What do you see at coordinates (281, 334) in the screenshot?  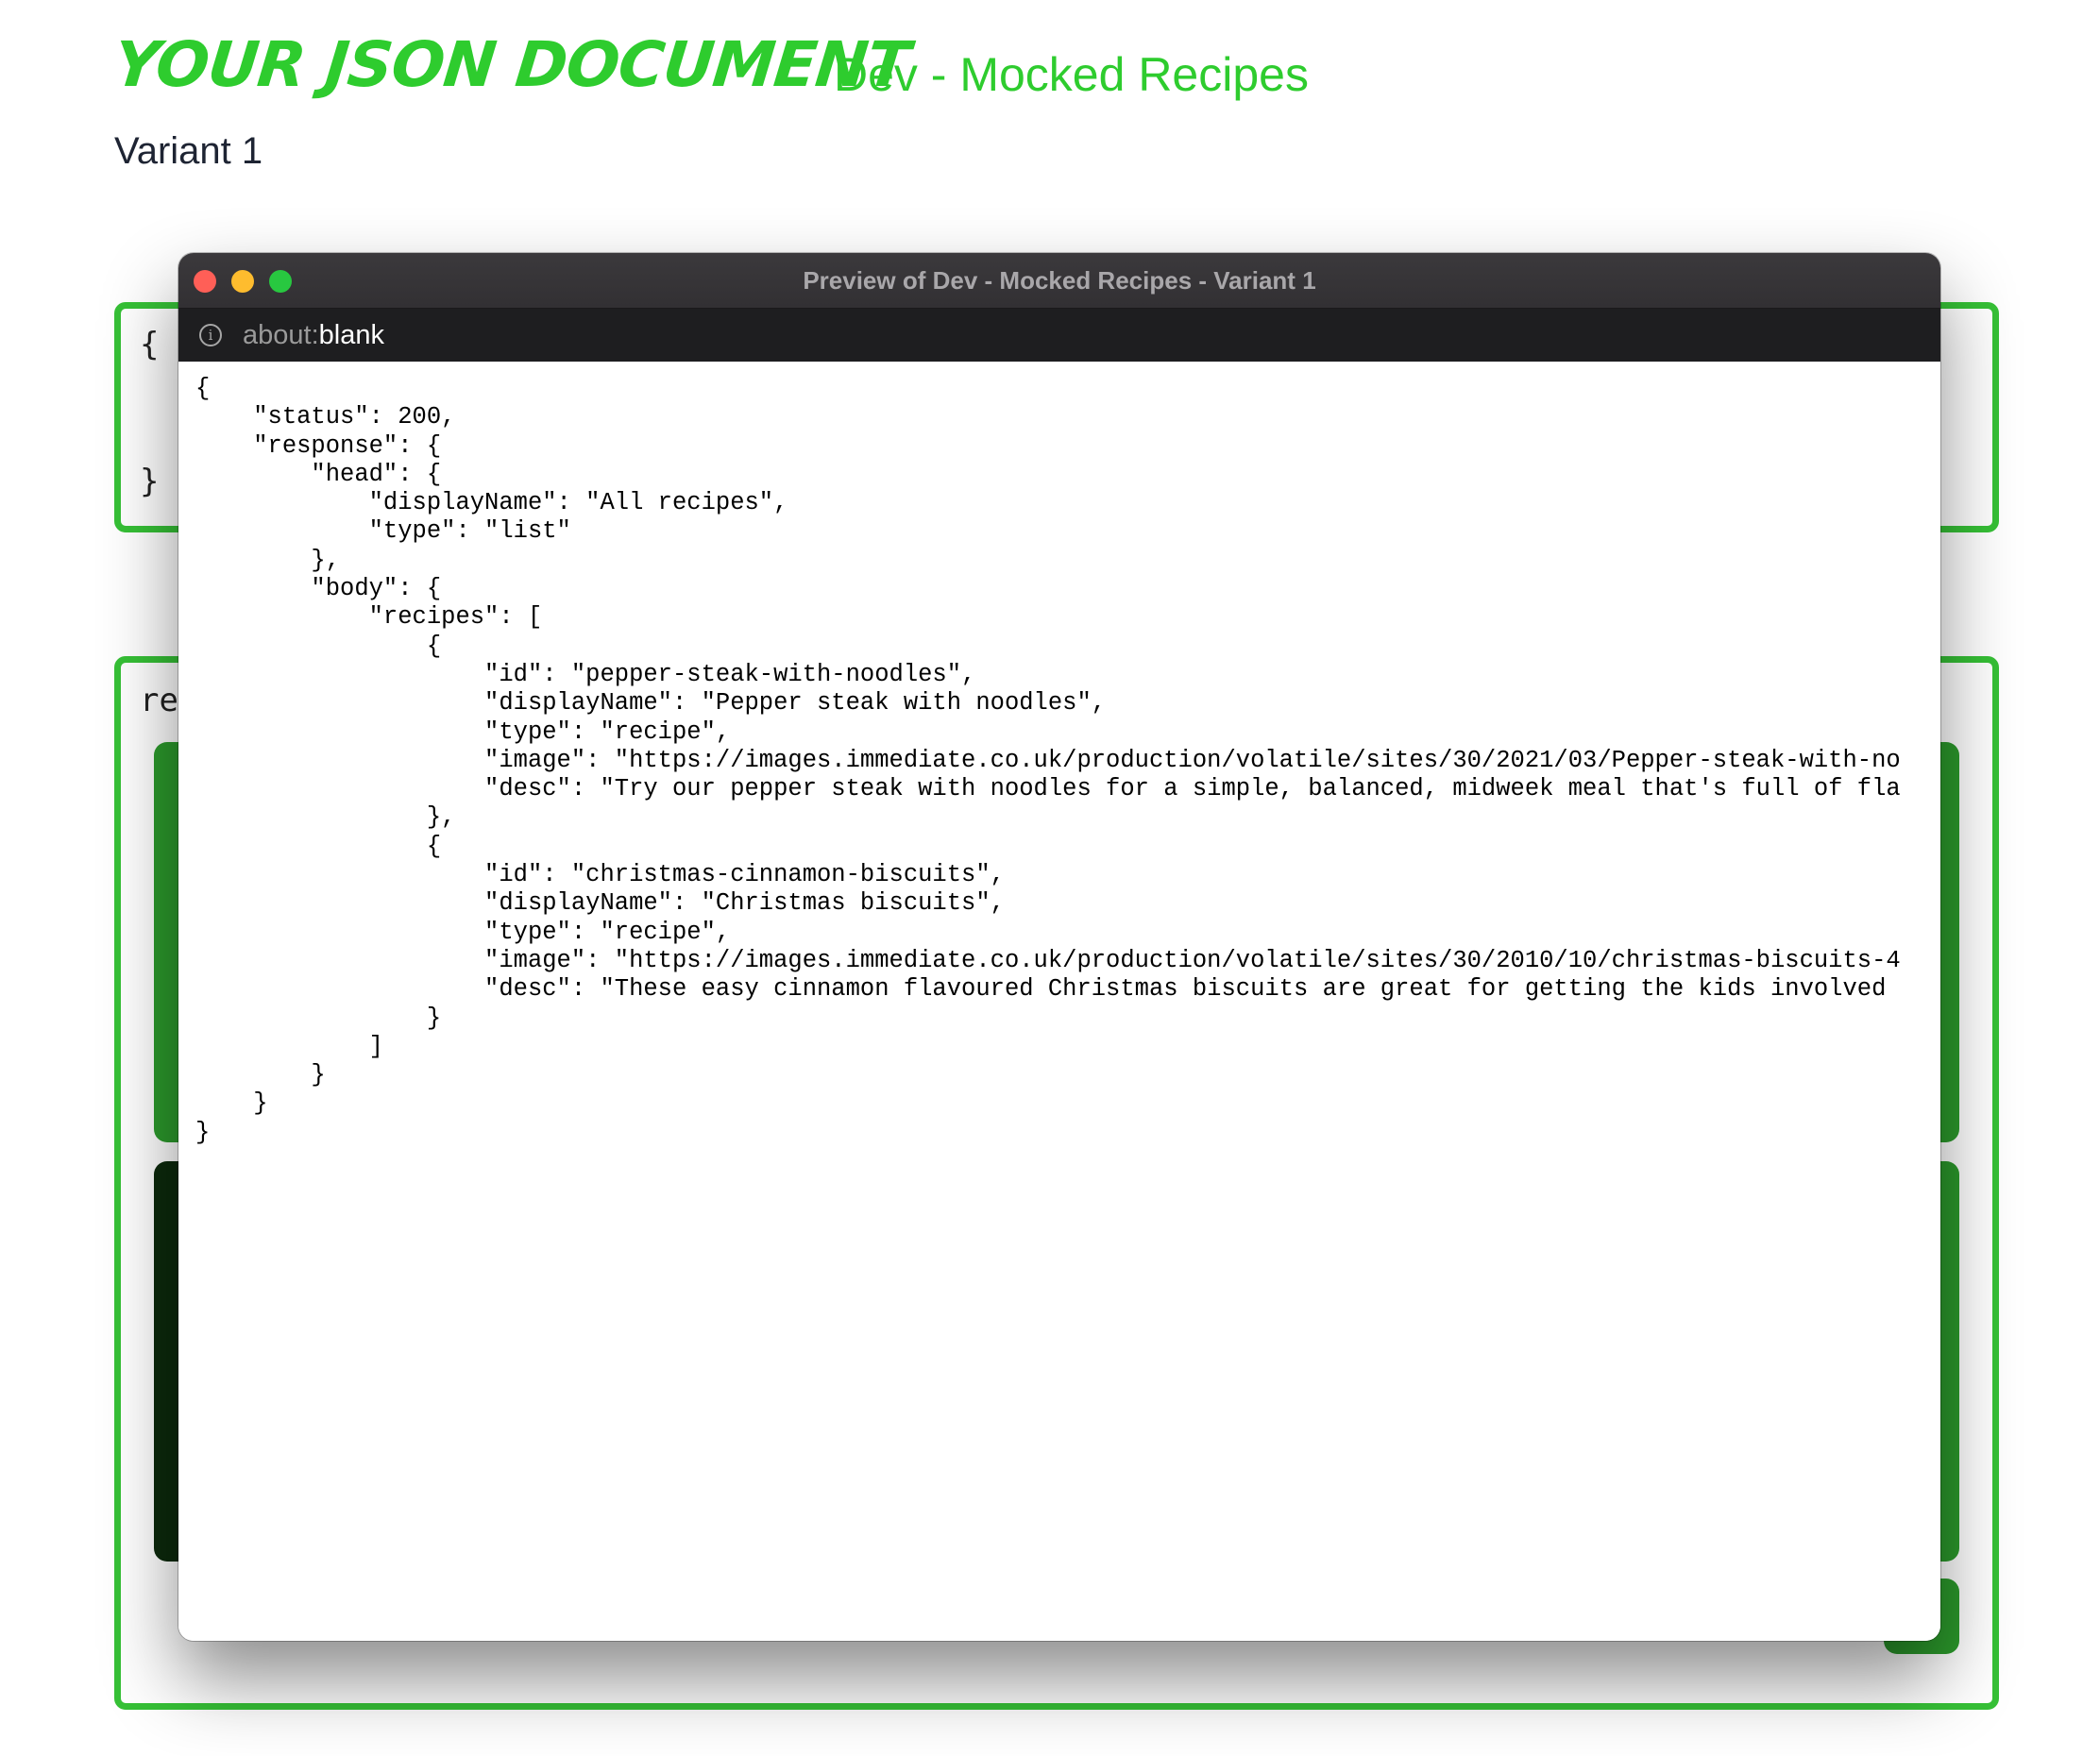 I see `url-scheme: about:` at bounding box center [281, 334].